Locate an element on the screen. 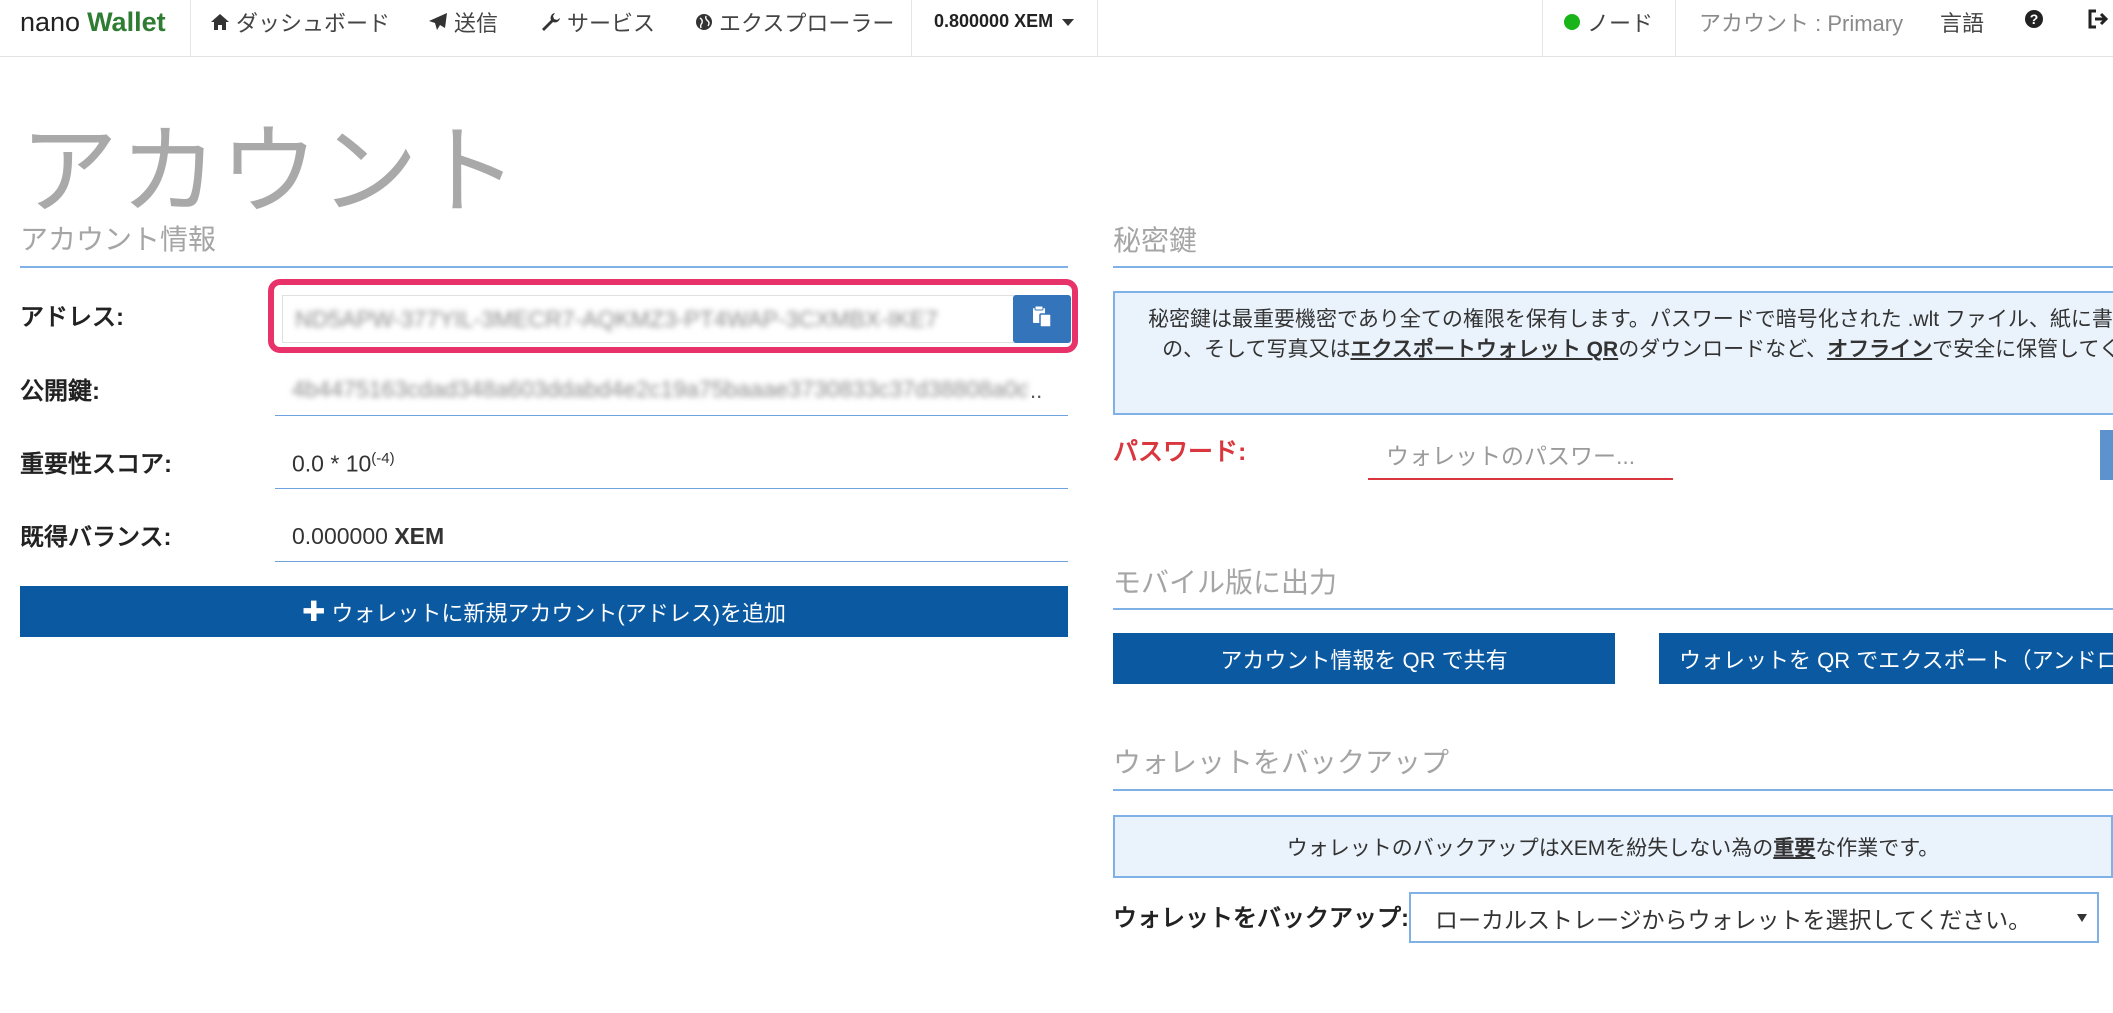  balance-dropdown: 0.800000 XEM is located at coordinates (1004, 25).